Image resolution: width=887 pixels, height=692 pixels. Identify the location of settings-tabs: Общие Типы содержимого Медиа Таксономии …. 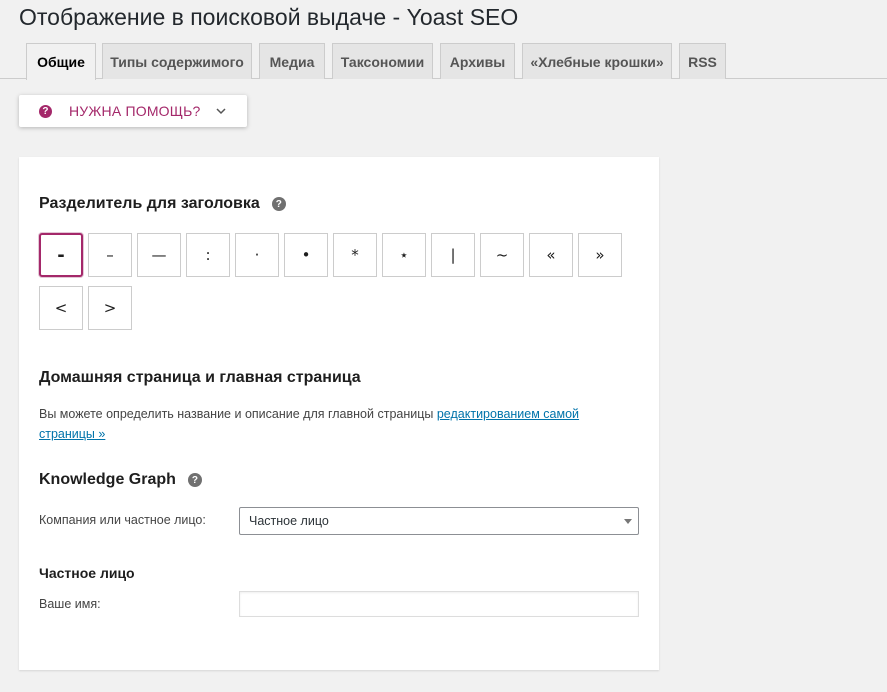
(443, 61).